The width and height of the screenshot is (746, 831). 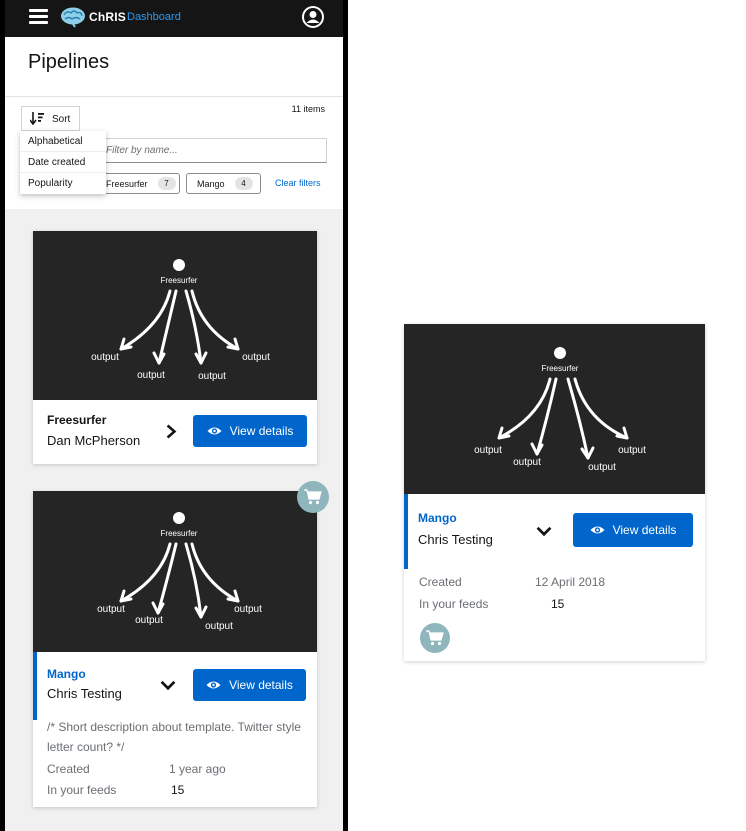 I want to click on chip-label: Freesurfer, so click(x=127, y=183).